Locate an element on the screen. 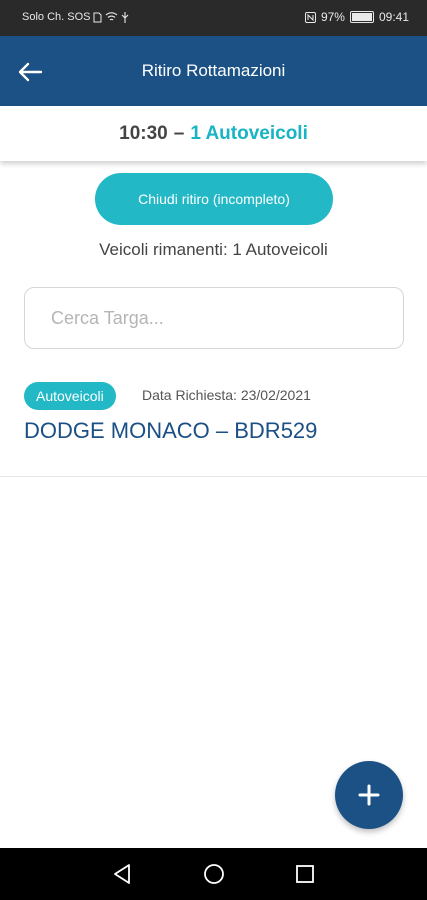 The height and width of the screenshot is (900, 427). request-date: Data Richiesta: 23/02/2021 is located at coordinates (226, 395).